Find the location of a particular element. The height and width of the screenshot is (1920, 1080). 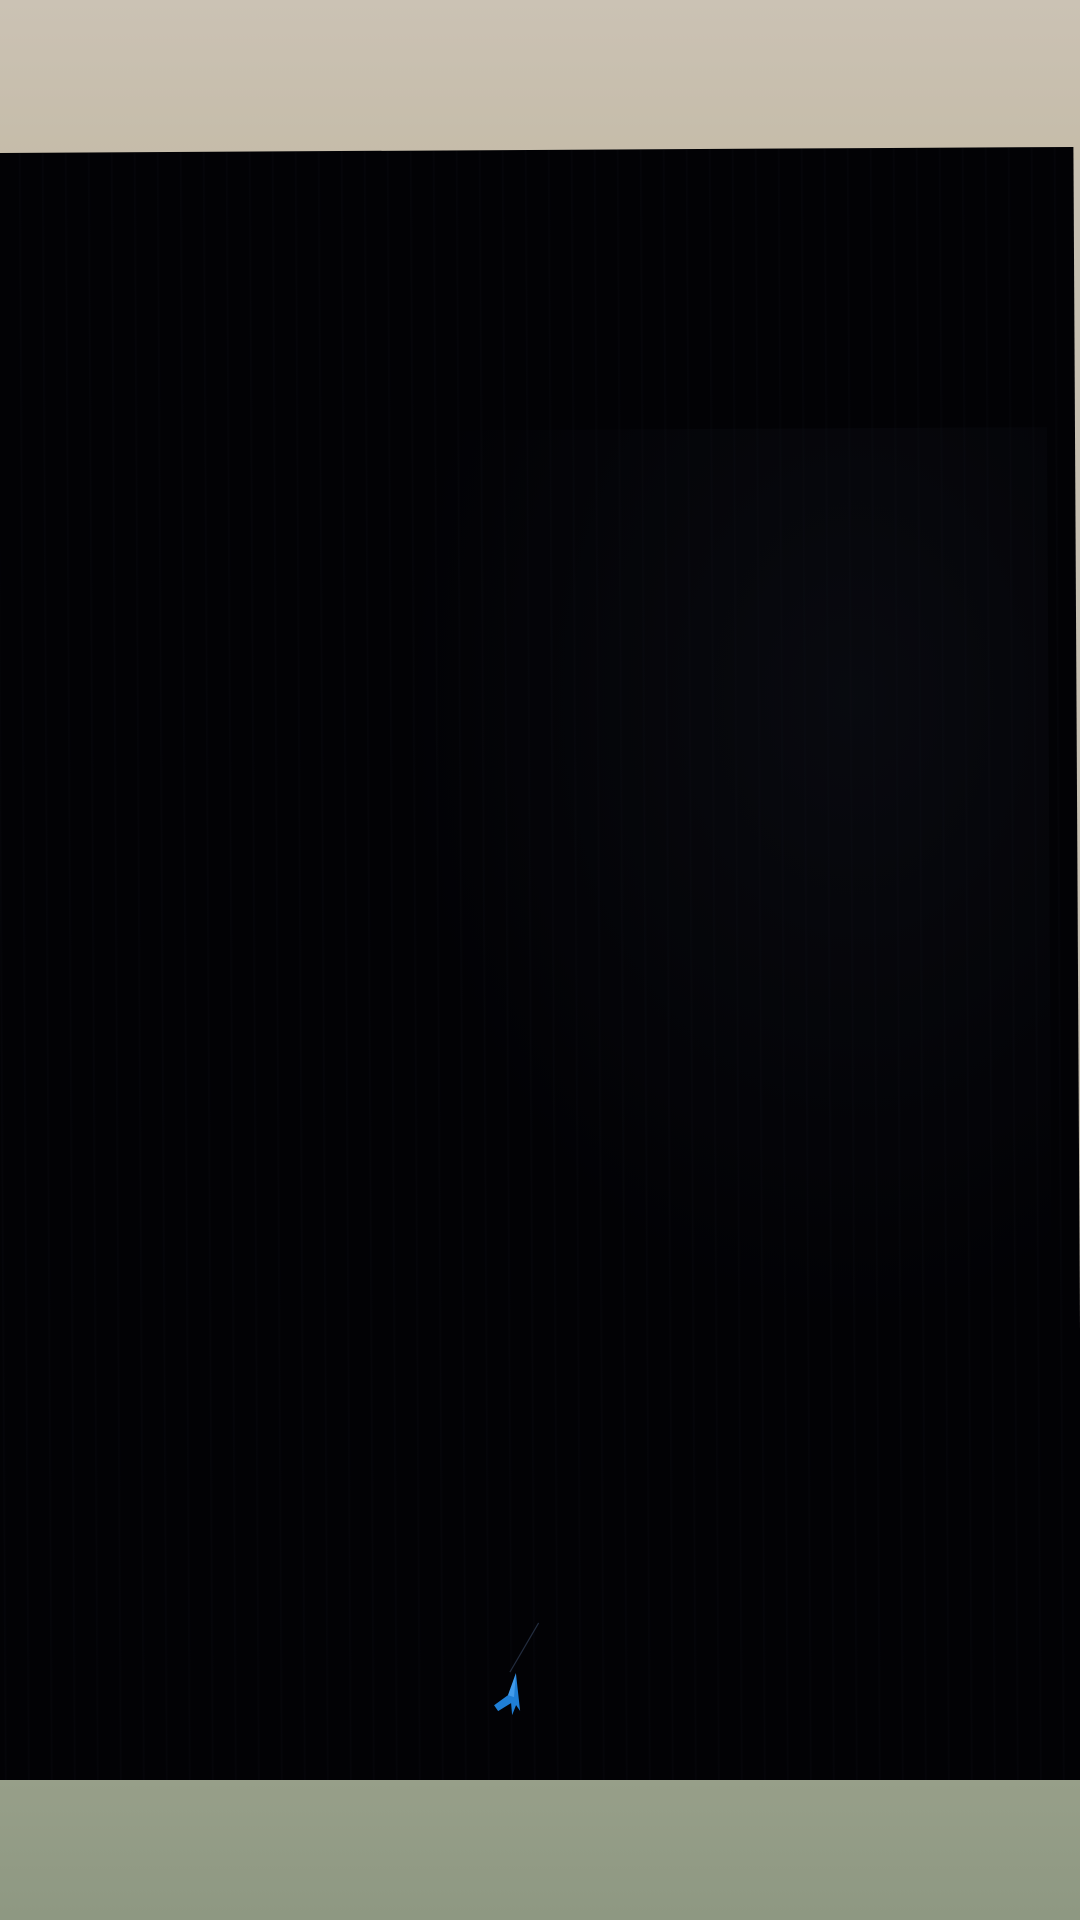

top-background-band is located at coordinates (540, 80).